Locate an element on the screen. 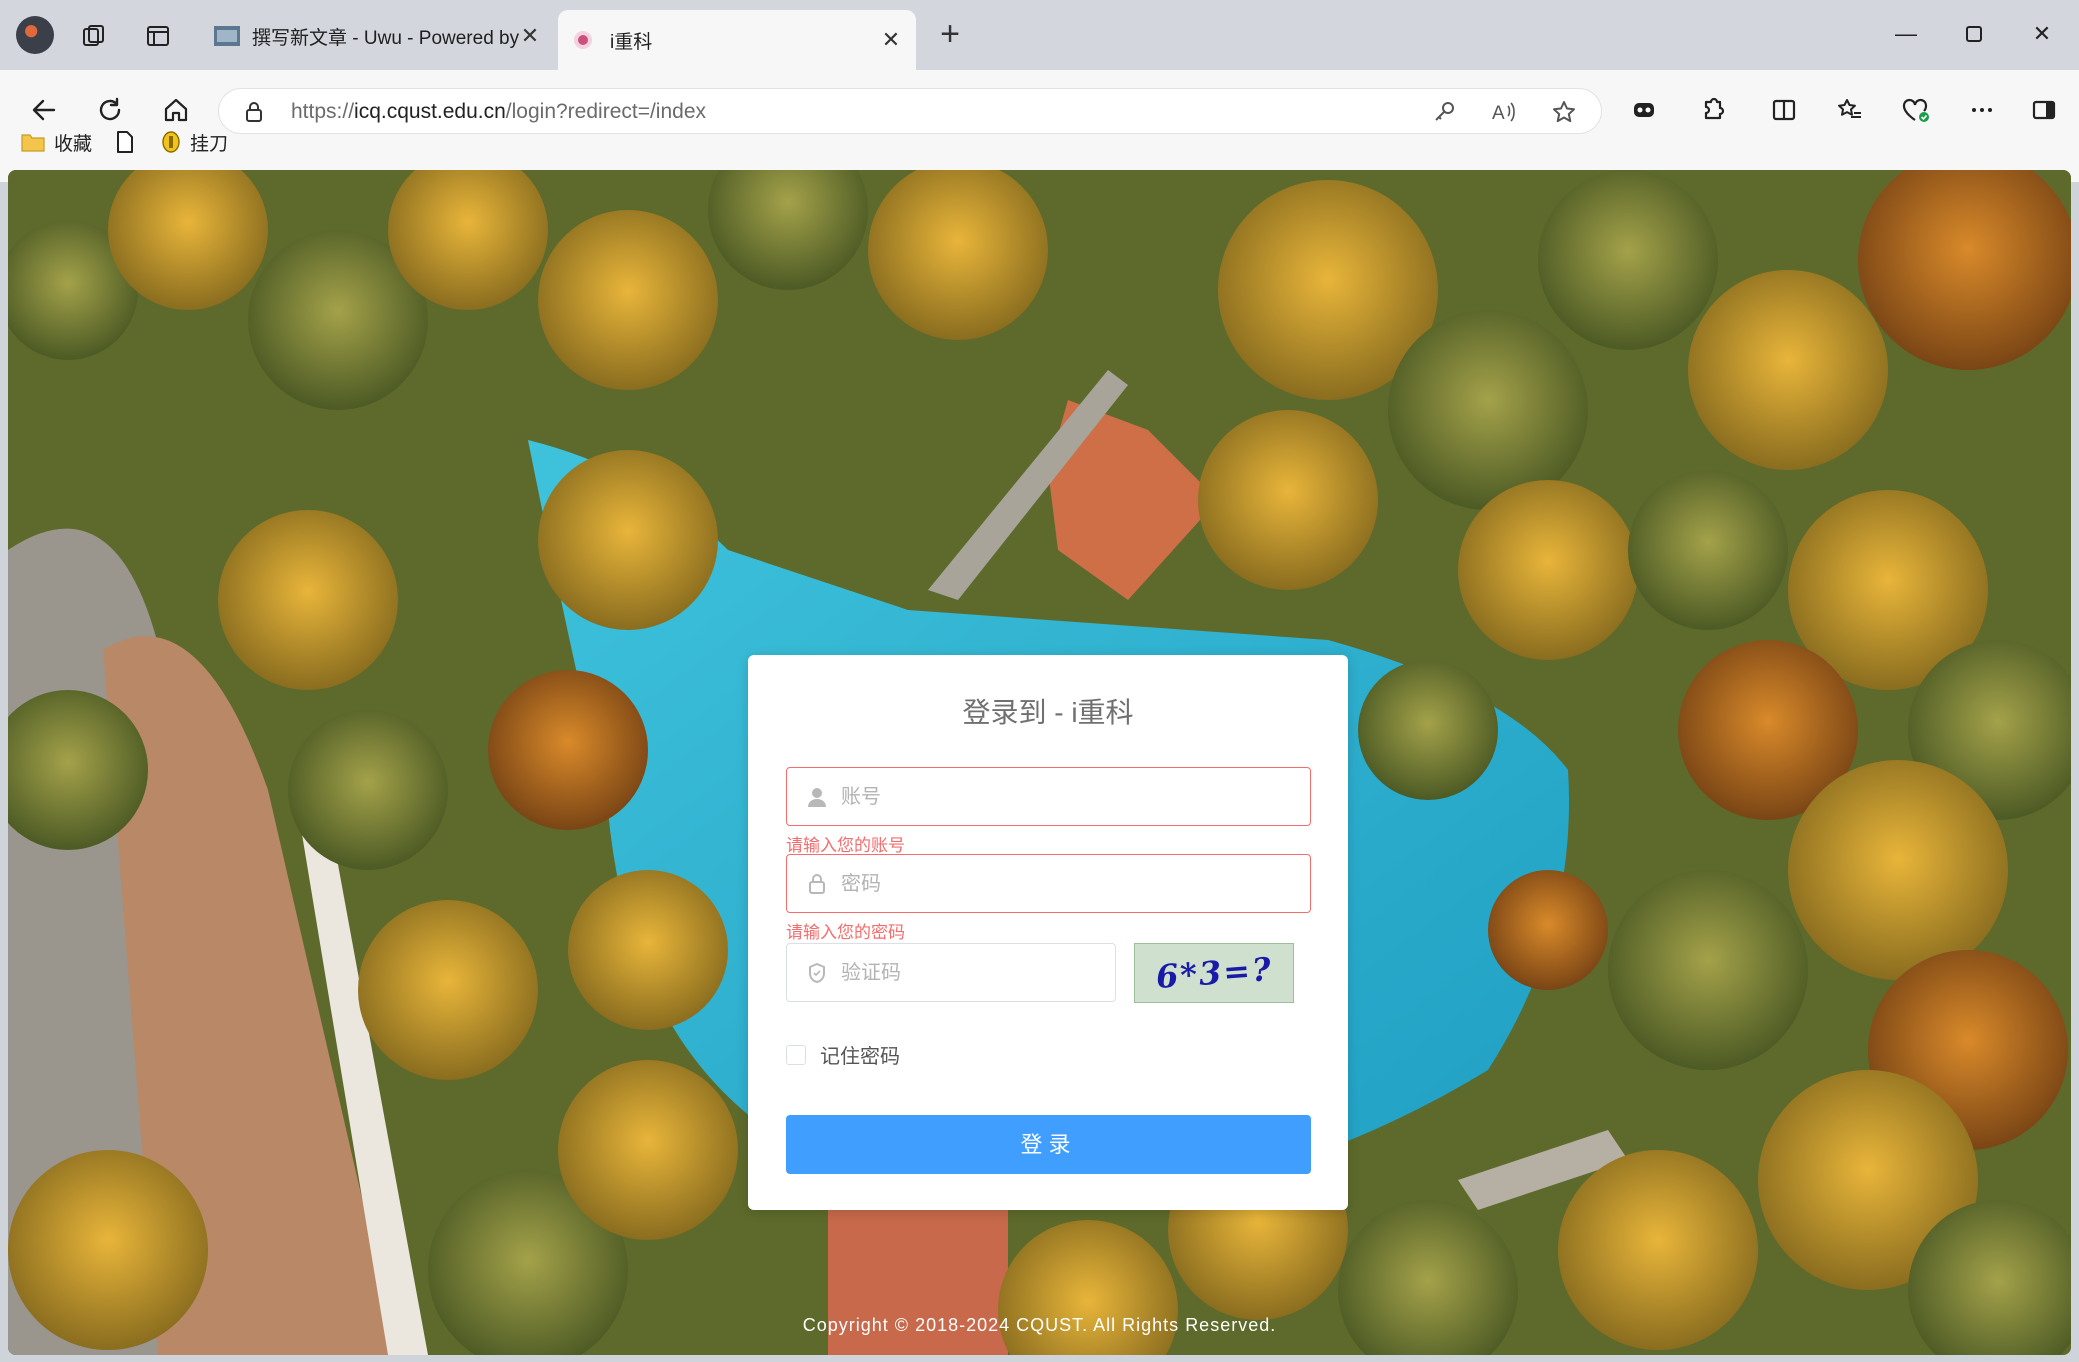  bookmark-page is located at coordinates (125, 142).